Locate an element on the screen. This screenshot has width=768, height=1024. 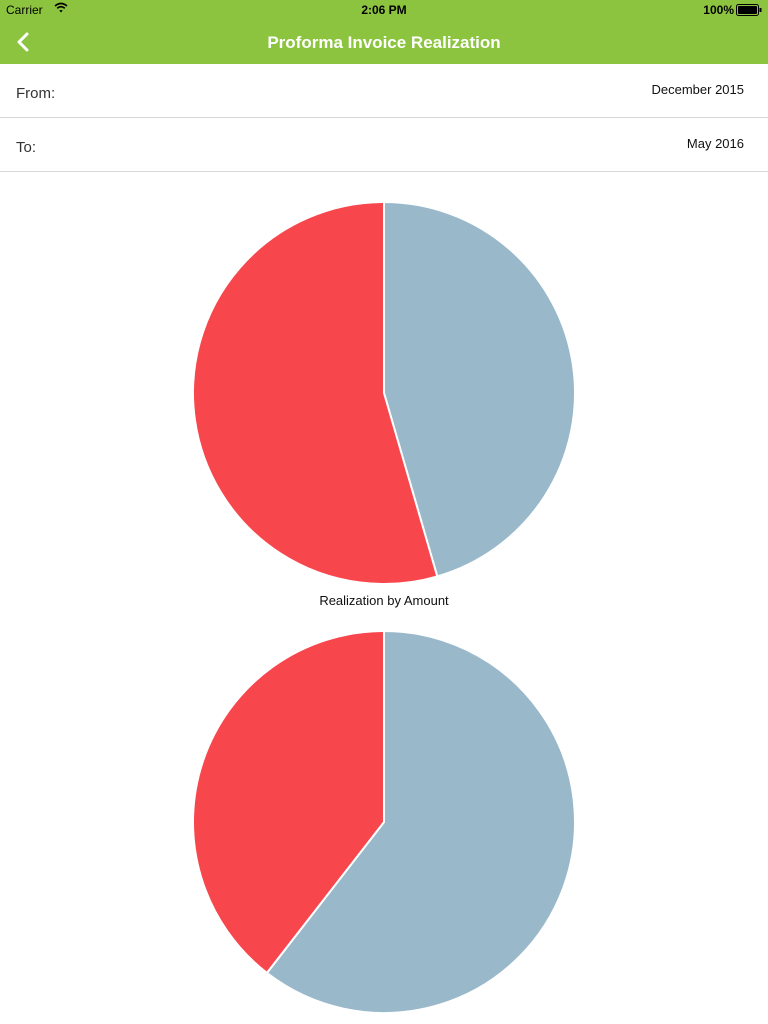
from-date-value: December 2015 is located at coordinates (698, 89).